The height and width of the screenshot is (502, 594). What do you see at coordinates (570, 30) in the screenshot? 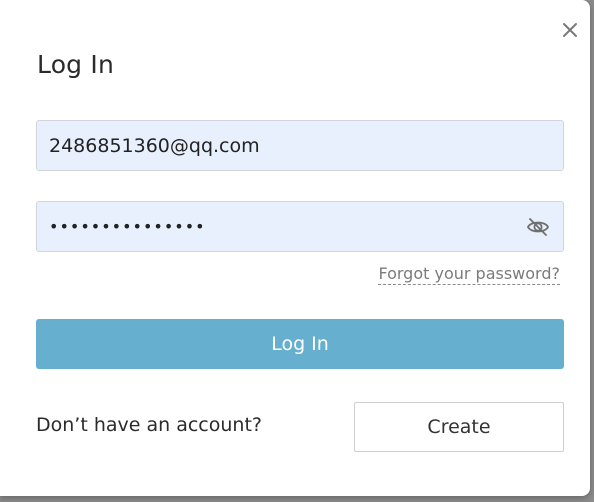
I see `close-icon` at bounding box center [570, 30].